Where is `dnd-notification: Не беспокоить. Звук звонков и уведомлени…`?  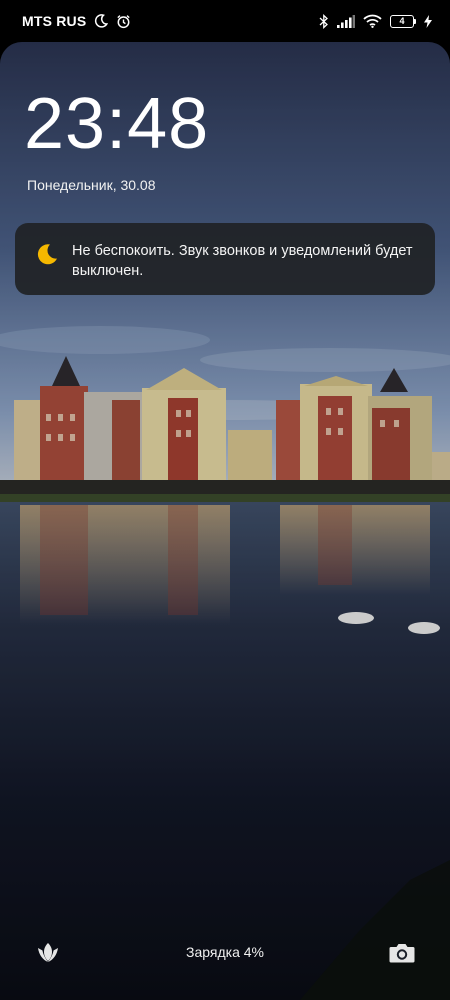 dnd-notification: Не беспокоить. Звук звонков и уведомлени… is located at coordinates (225, 259).